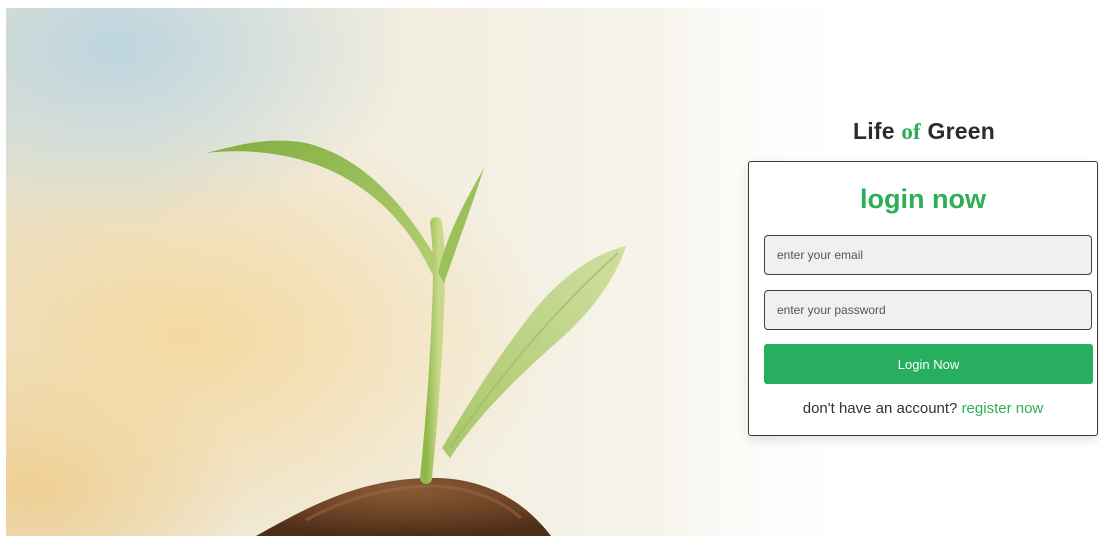 This screenshot has width=1099, height=536. I want to click on password-input, so click(928, 310).